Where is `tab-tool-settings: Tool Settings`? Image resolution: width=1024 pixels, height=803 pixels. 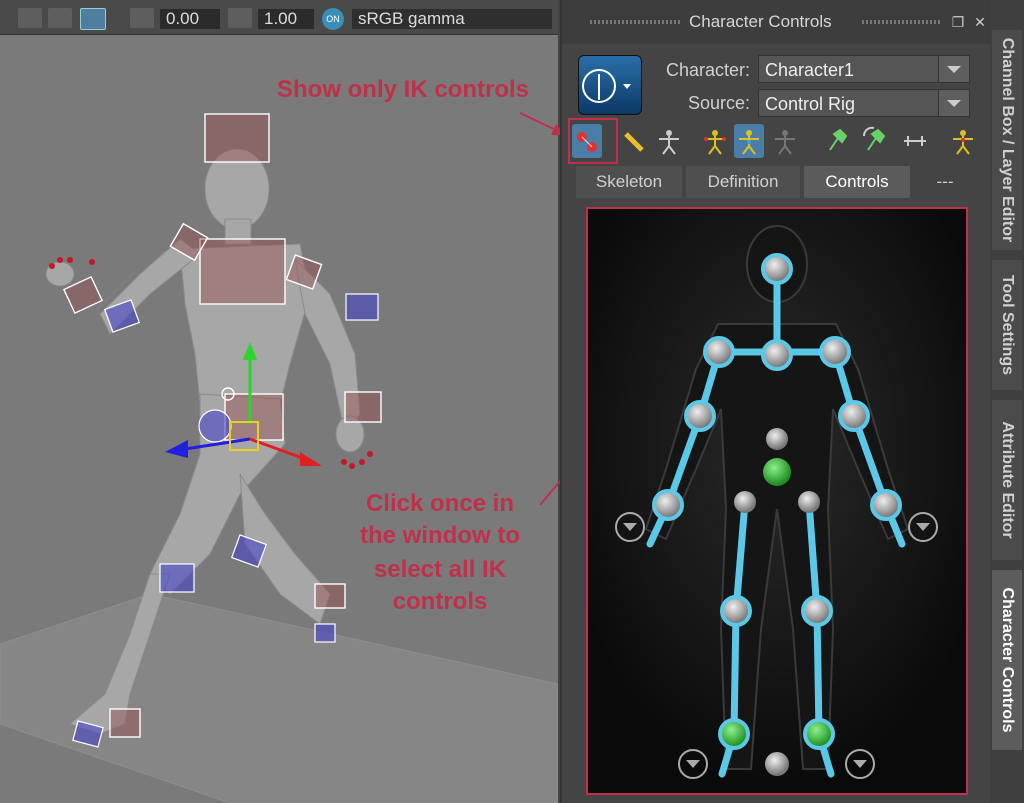
tab-tool-settings: Tool Settings is located at coordinates (1007, 325).